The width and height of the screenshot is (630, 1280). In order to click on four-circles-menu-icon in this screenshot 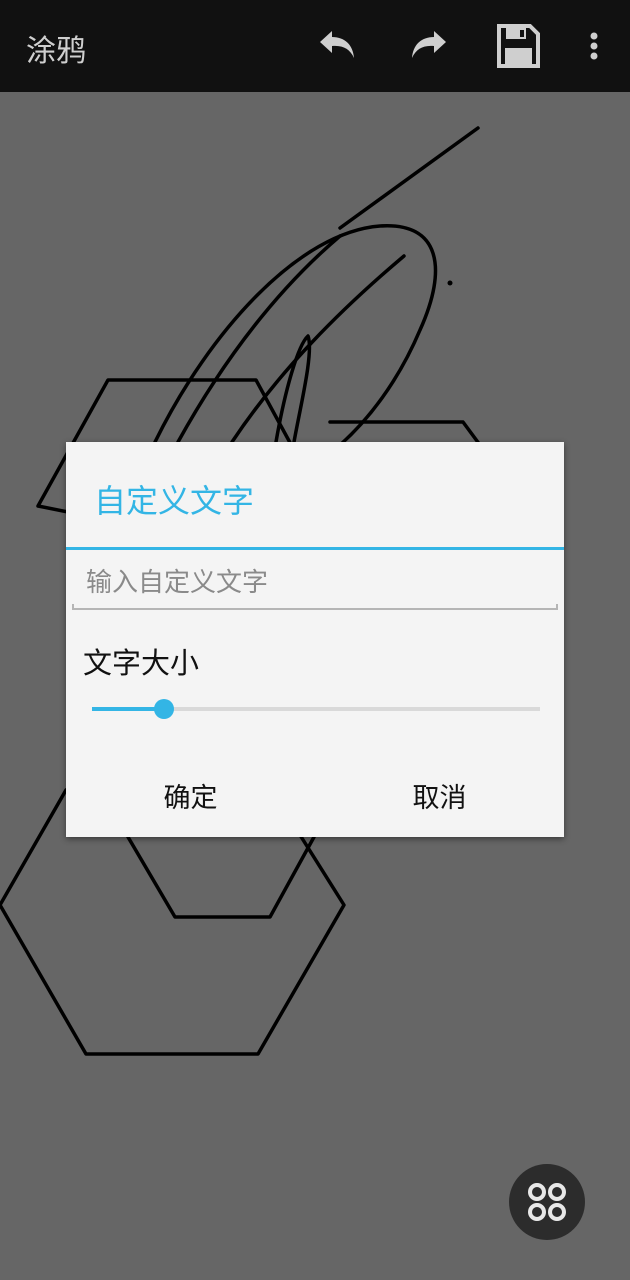, I will do `click(547, 1202)`.